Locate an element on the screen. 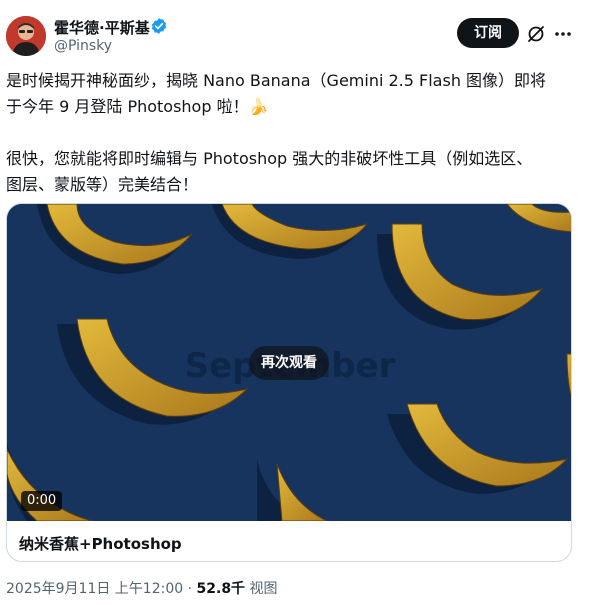 This screenshot has height=605, width=599. grok-icon is located at coordinates (536, 34).